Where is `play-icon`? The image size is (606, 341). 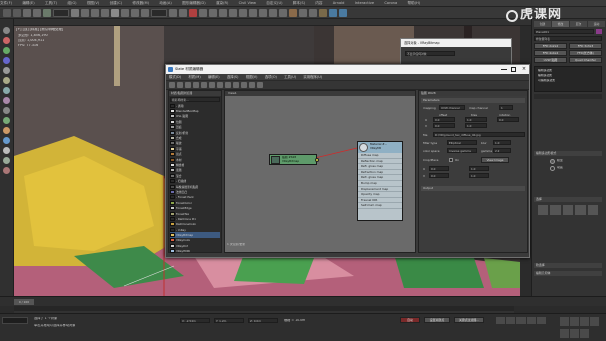
play-icon is located at coordinates (521, 320).